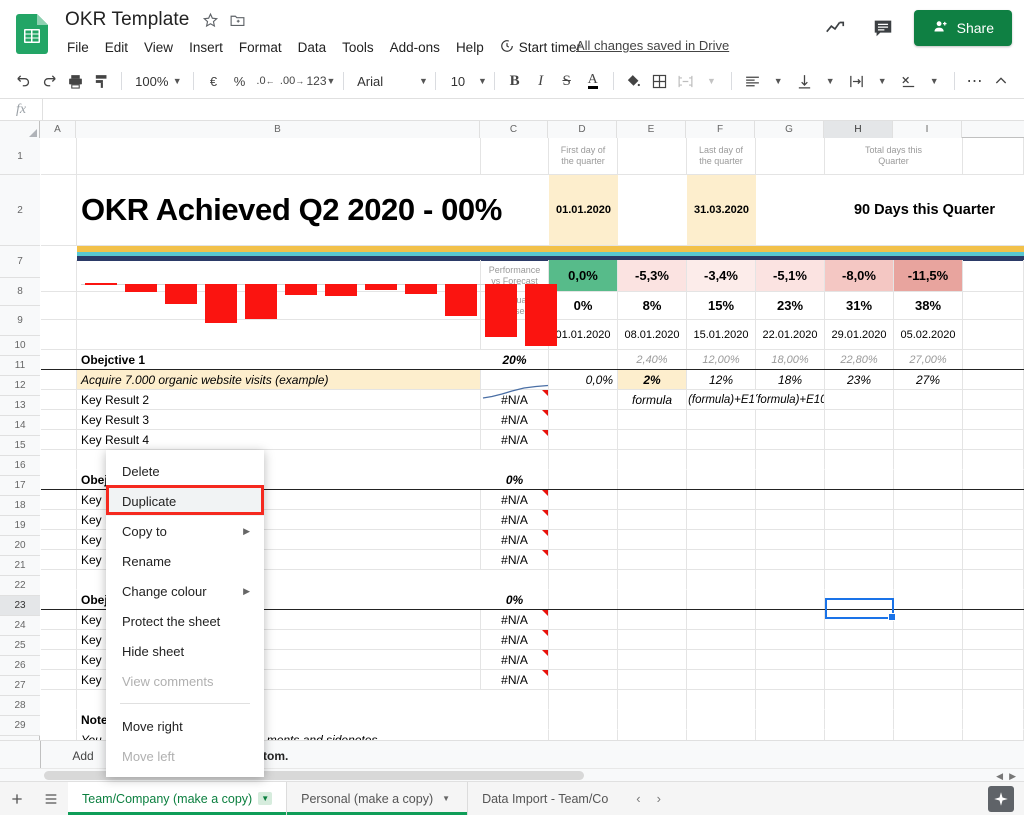 This screenshot has width=1024, height=815. I want to click on cell-d1: First day of the quarter, so click(583, 156).